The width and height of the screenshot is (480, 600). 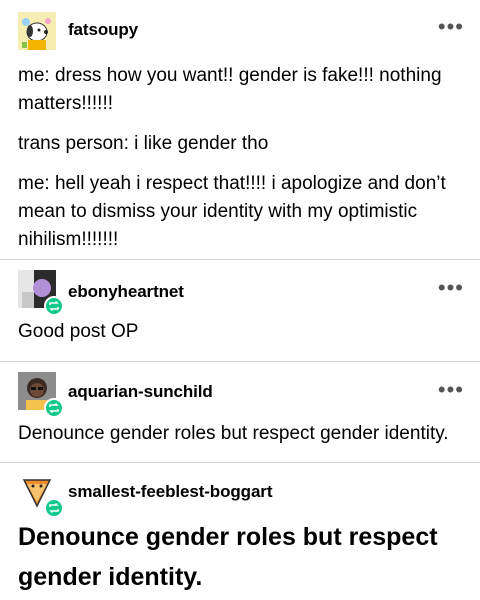 I want to click on username: aquarian-sunchild, so click(x=140, y=392).